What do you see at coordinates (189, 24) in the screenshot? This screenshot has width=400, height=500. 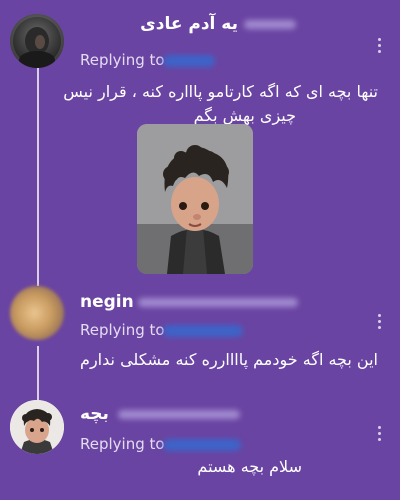 I see `display-name: یه آدم عادی` at bounding box center [189, 24].